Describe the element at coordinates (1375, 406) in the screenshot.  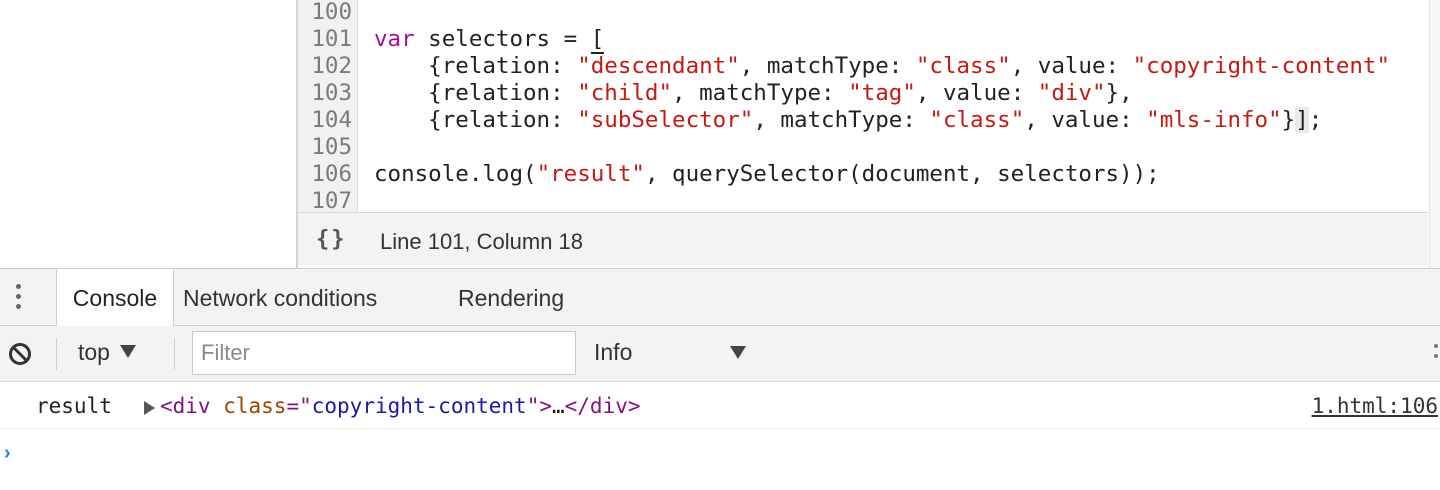
I see `source-link: 1.html:106` at that location.